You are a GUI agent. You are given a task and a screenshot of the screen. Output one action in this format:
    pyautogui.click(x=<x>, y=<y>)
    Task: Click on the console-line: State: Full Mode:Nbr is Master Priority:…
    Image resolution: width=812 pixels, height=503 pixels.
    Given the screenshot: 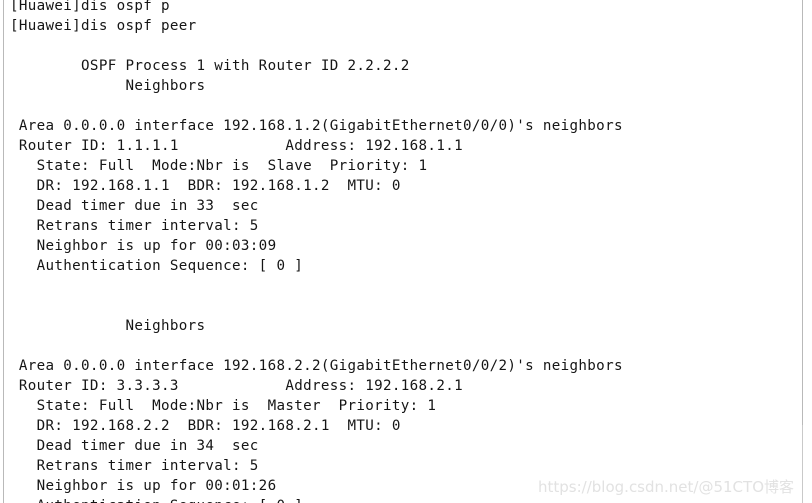 What is the action you would take?
    pyautogui.click(x=223, y=406)
    